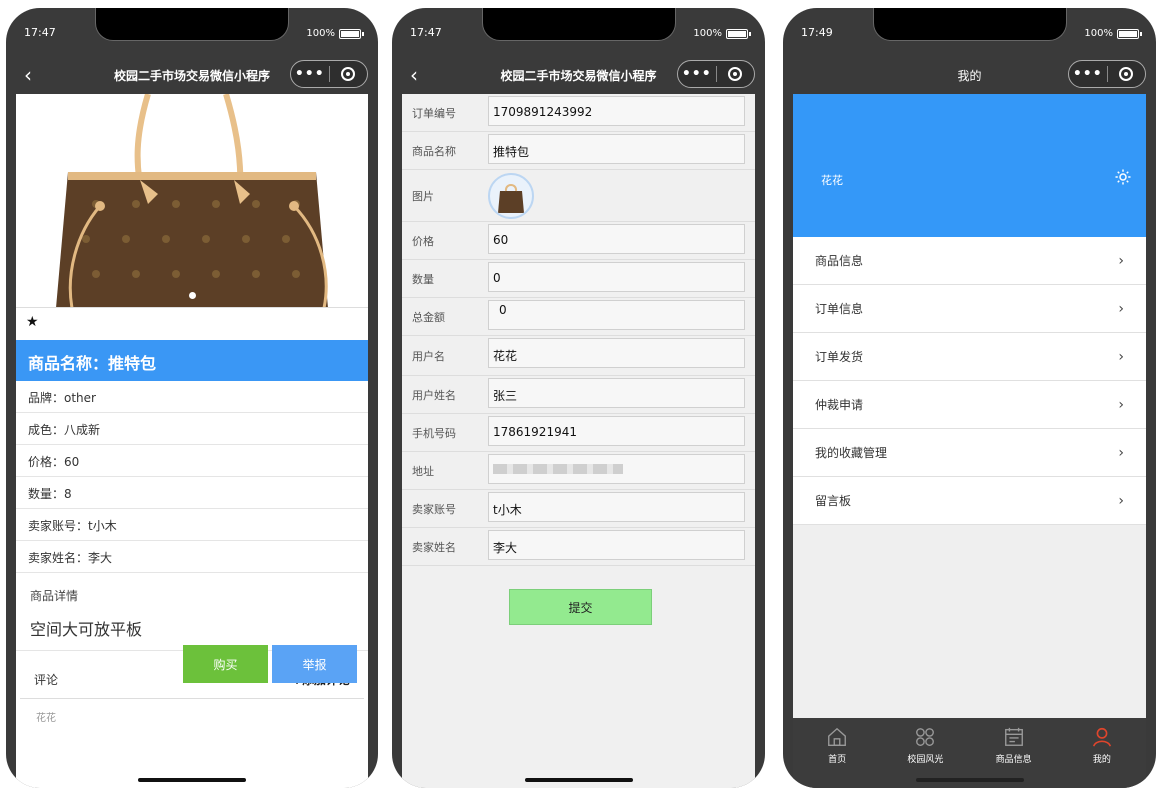  Describe the element at coordinates (86, 629) in the screenshot. I see `detail-text: 空间大可放平板` at that location.